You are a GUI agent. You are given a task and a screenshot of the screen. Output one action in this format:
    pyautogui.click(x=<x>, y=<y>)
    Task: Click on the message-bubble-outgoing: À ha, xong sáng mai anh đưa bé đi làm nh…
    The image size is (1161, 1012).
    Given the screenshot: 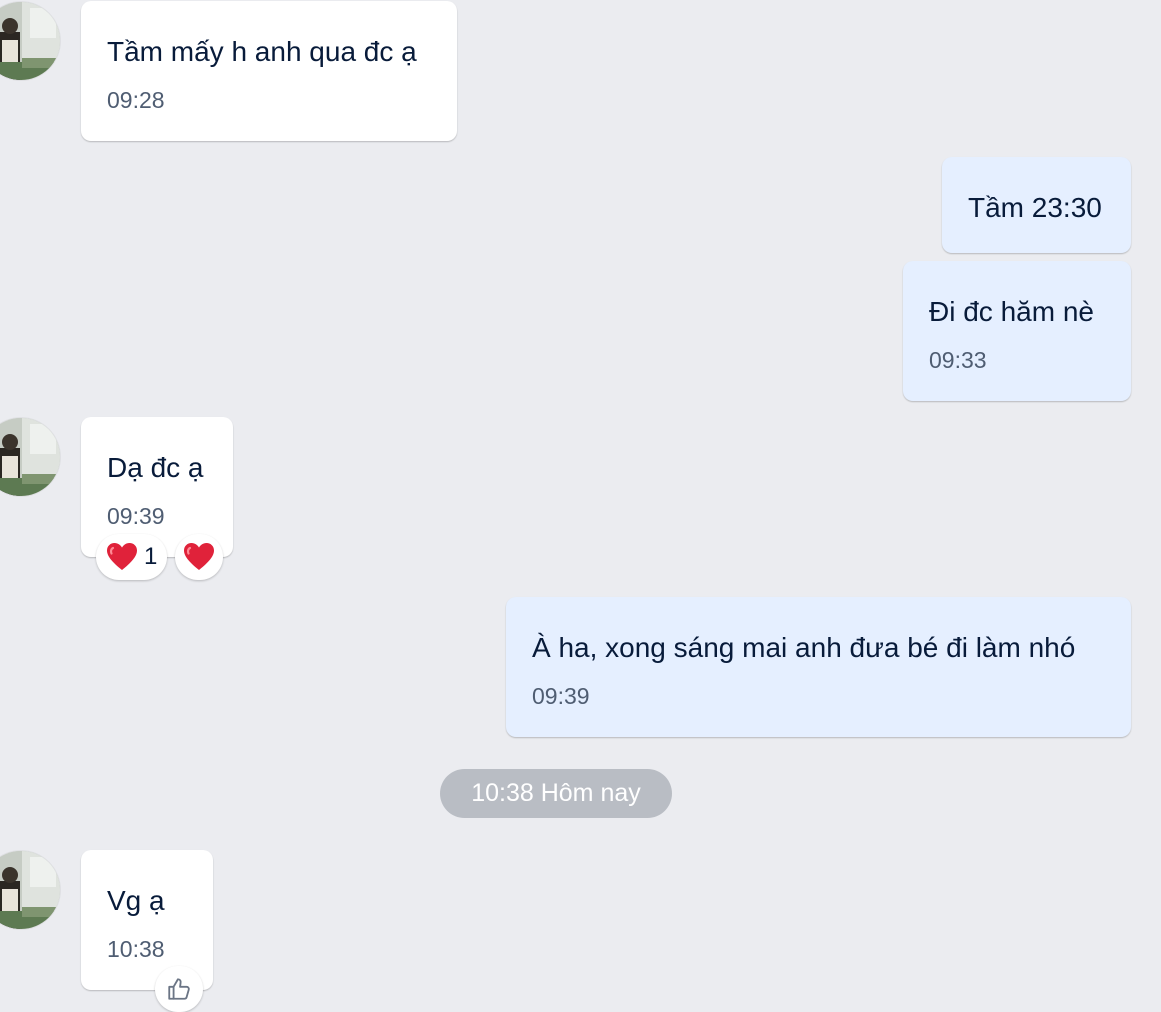 What is the action you would take?
    pyautogui.click(x=818, y=667)
    